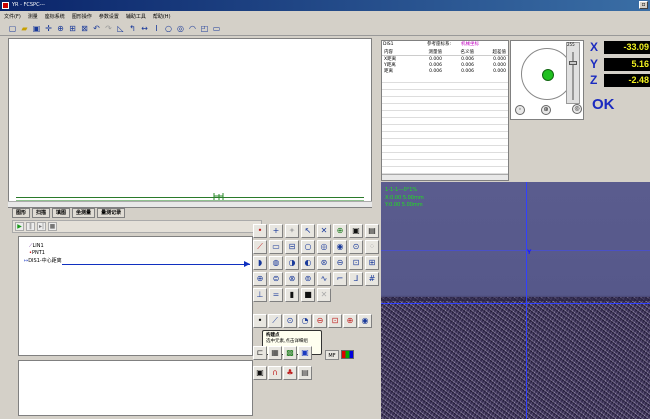 This screenshot has height=419, width=650. Describe the element at coordinates (192, 28) in the screenshot. I see `curve-icon: ◠` at that location.